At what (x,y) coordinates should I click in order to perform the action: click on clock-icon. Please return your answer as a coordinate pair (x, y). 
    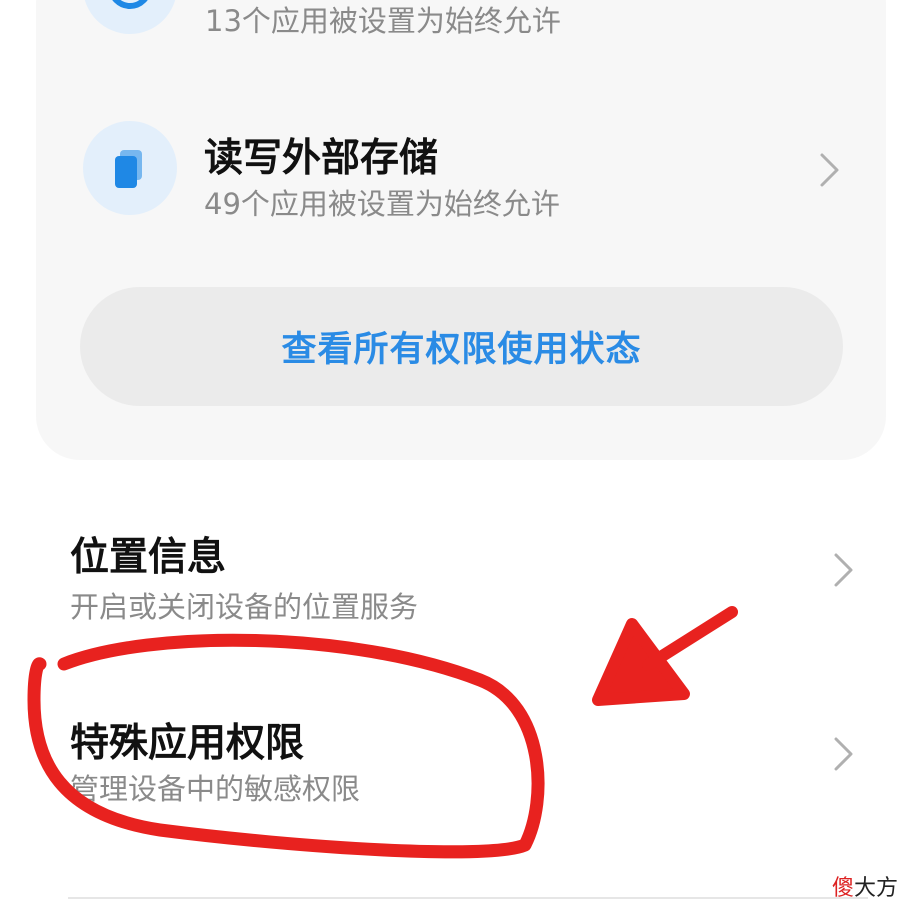
    Looking at the image, I should click on (130, 17).